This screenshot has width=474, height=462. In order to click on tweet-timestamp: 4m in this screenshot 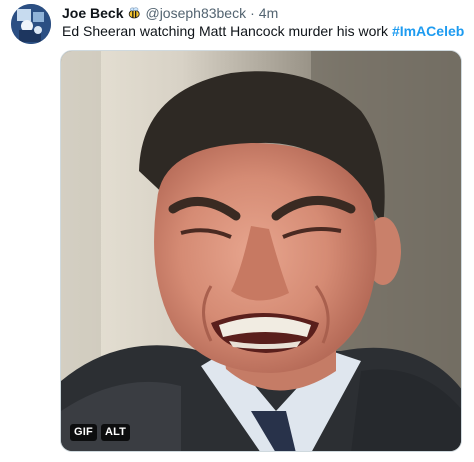, I will do `click(268, 13)`.